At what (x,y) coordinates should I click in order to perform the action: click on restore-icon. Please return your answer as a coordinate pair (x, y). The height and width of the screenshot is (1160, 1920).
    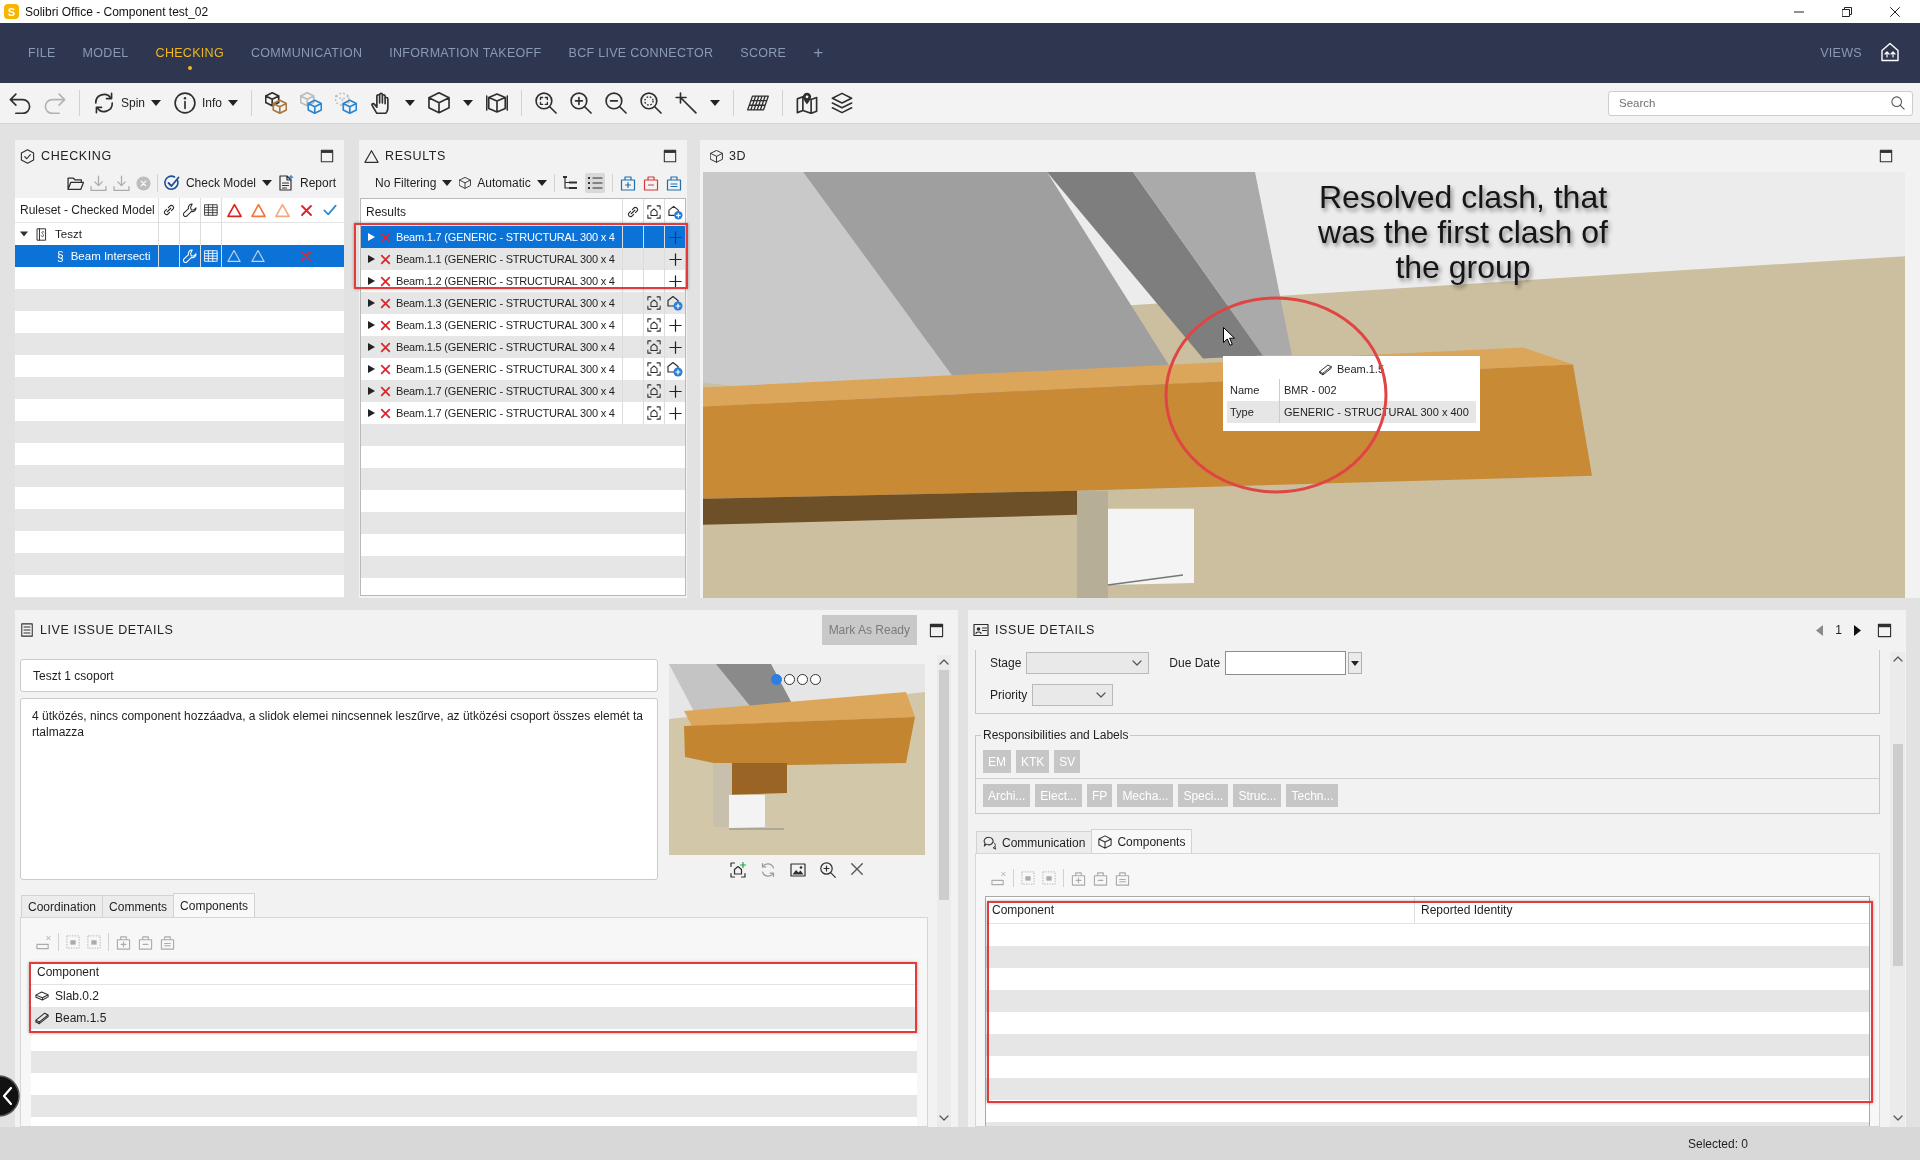
    Looking at the image, I should click on (1847, 11).